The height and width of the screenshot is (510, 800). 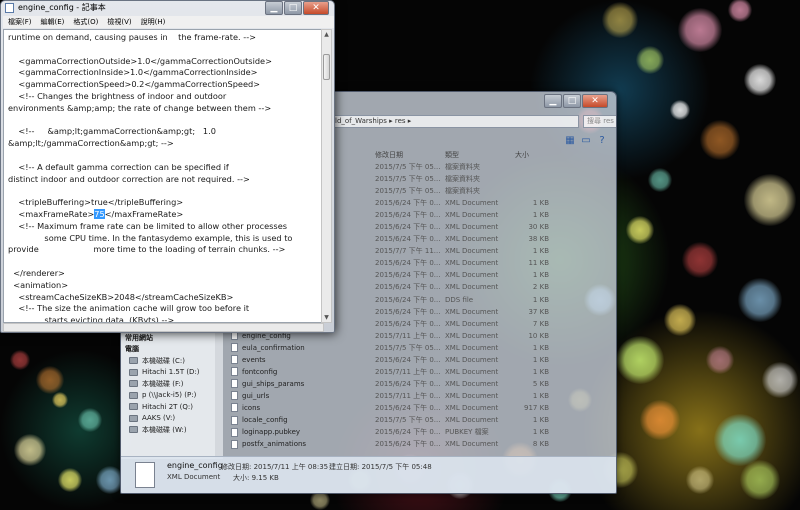 What do you see at coordinates (132, 349) in the screenshot?
I see `nav-item-label: 電腦` at bounding box center [132, 349].